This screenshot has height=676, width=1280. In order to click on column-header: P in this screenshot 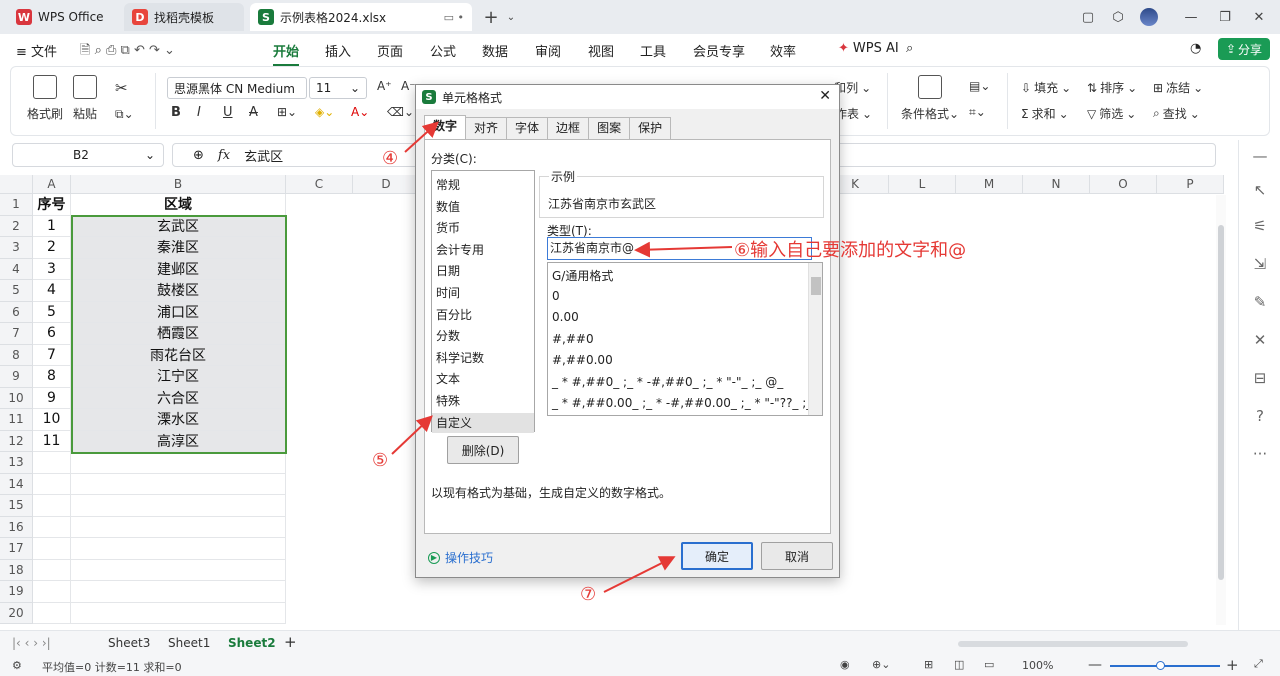, I will do `click(1190, 184)`.